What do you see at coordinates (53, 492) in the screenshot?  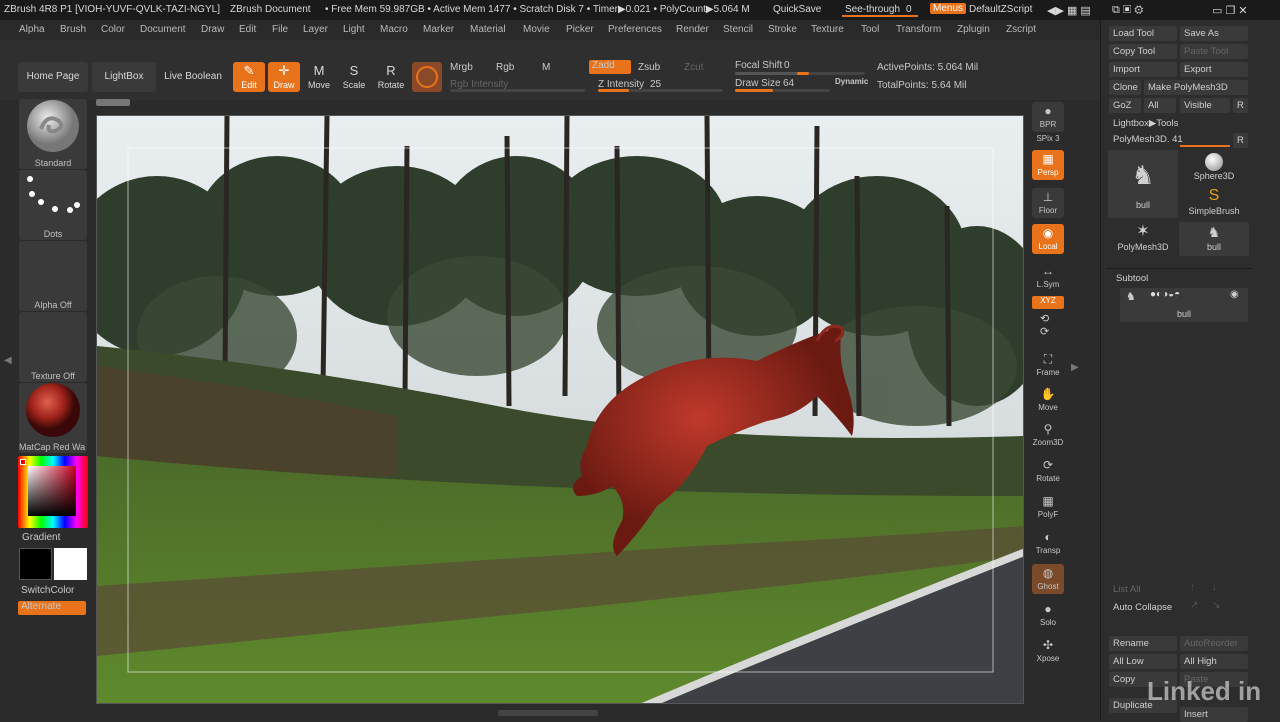 I see `color-picker` at bounding box center [53, 492].